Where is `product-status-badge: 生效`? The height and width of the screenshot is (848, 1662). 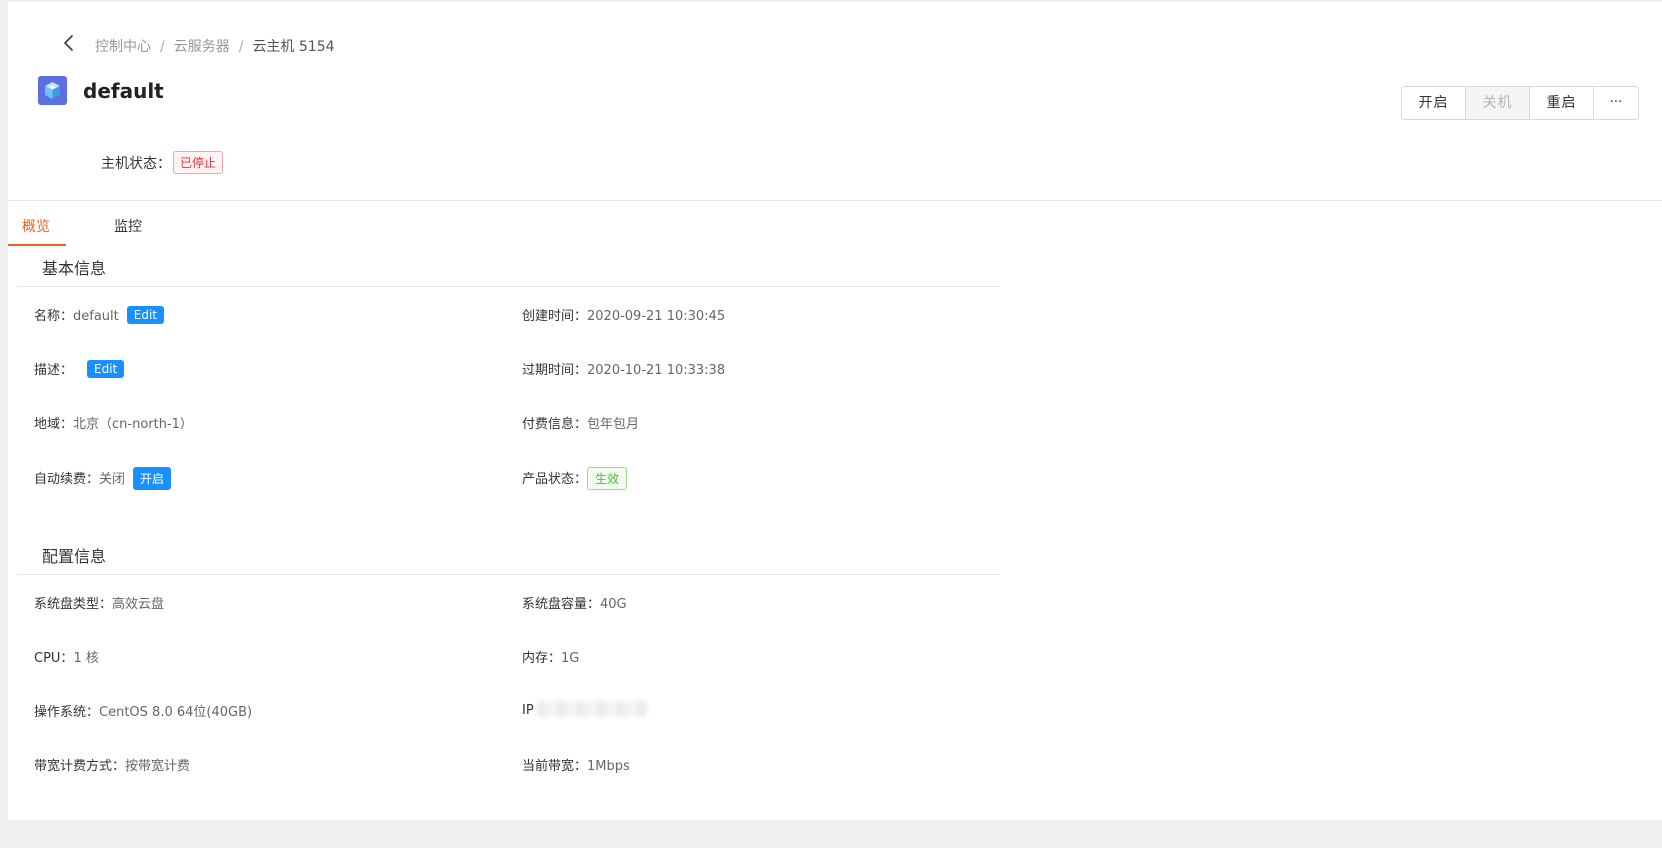 product-status-badge: 生效 is located at coordinates (607, 478).